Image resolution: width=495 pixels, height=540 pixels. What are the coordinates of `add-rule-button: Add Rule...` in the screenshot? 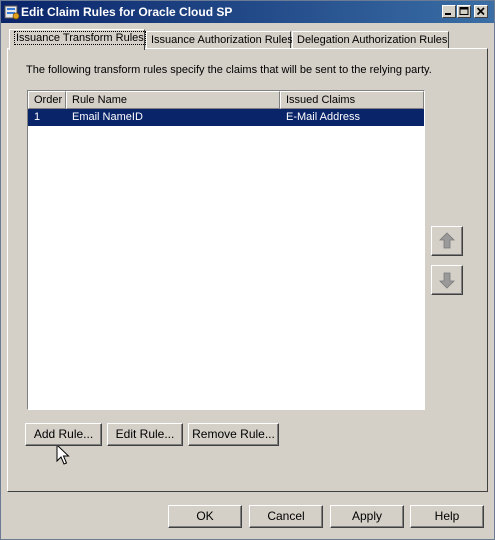 It's located at (63, 434).